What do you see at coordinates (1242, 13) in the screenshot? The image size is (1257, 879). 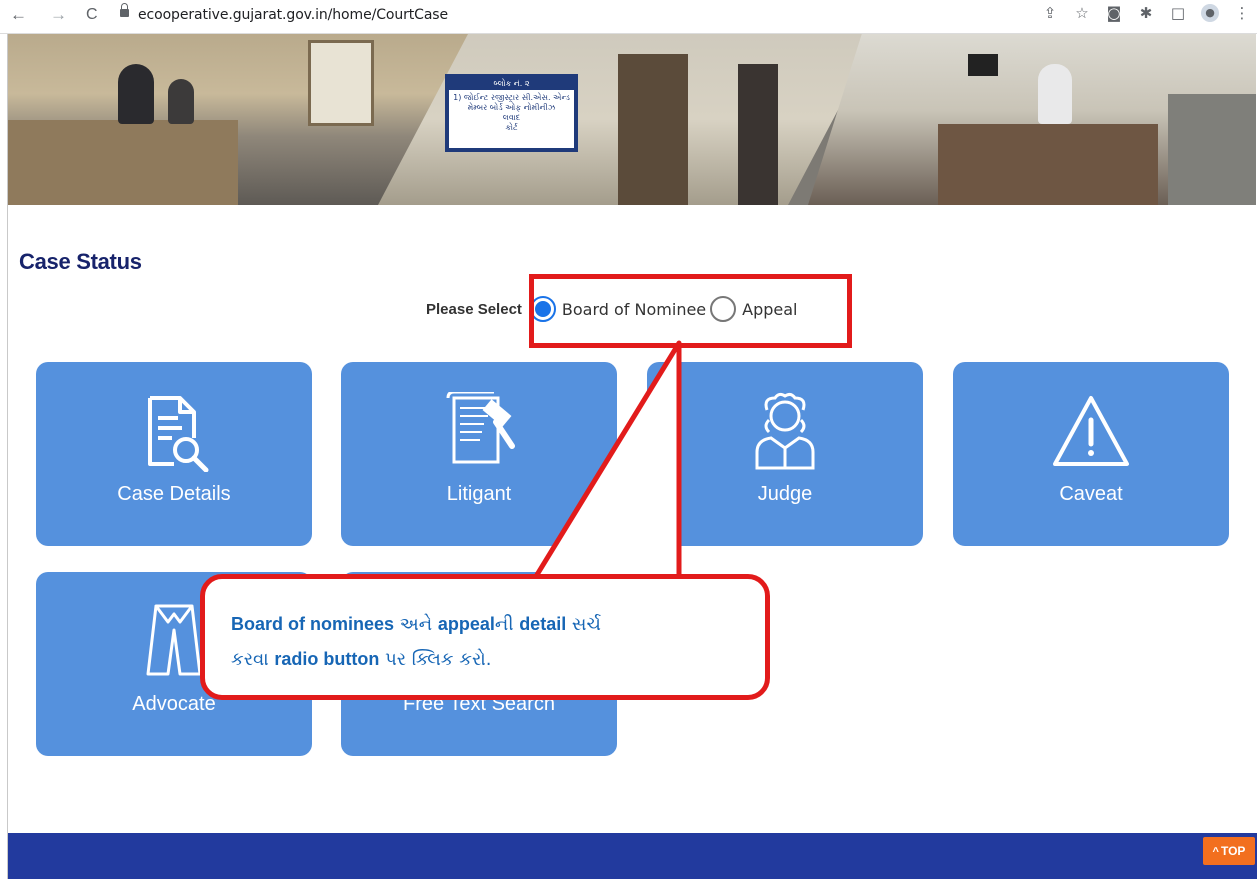 I see `menu-icon: ⋮` at bounding box center [1242, 13].